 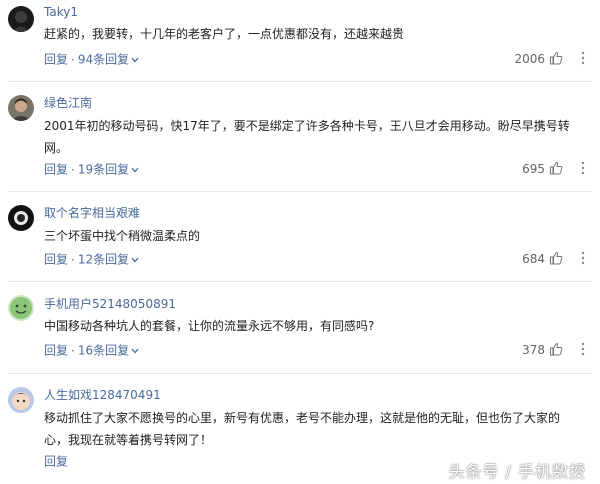 I want to click on comment-text: 三个坏蛋中找个稍微温柔点的, so click(x=122, y=236).